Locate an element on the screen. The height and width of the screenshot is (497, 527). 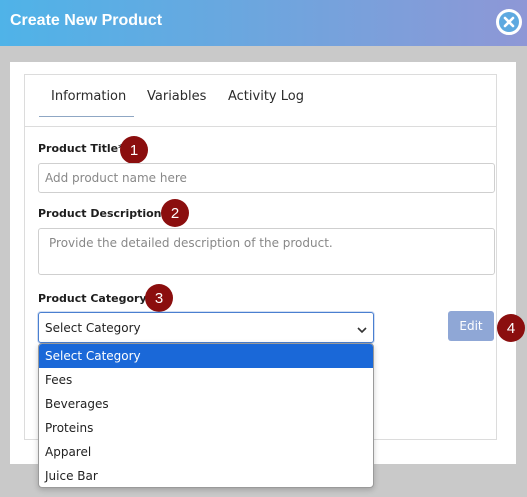
tab-bar: Information Variables Activity Log is located at coordinates (260, 101).